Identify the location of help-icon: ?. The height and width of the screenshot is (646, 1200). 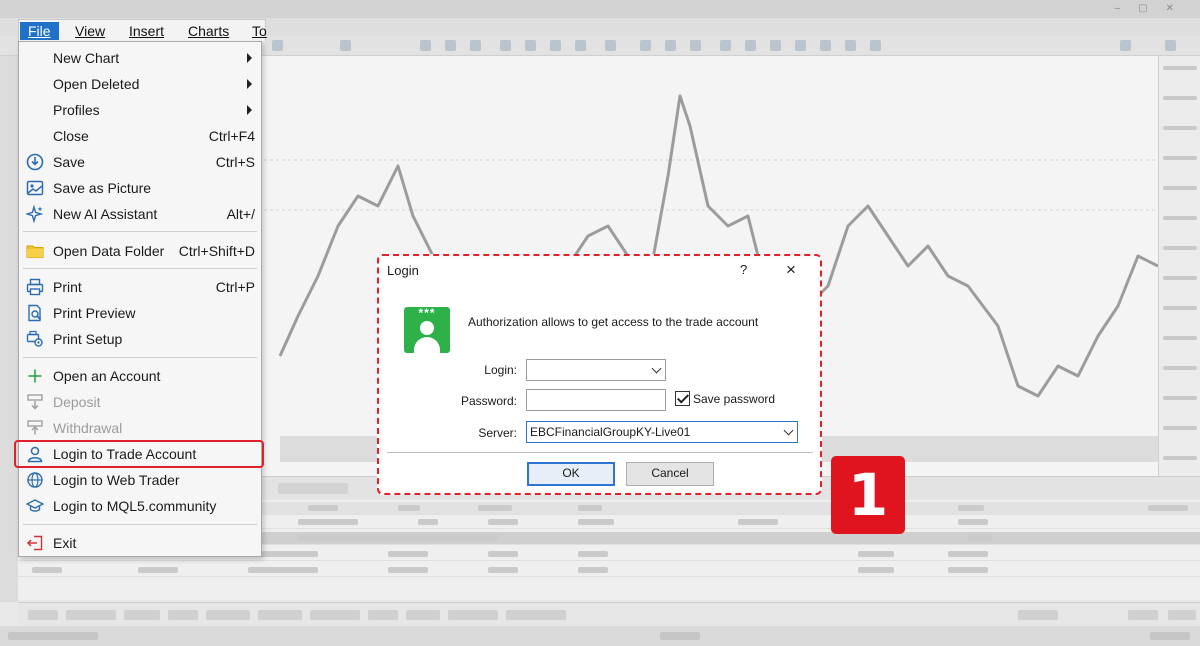
(743, 269).